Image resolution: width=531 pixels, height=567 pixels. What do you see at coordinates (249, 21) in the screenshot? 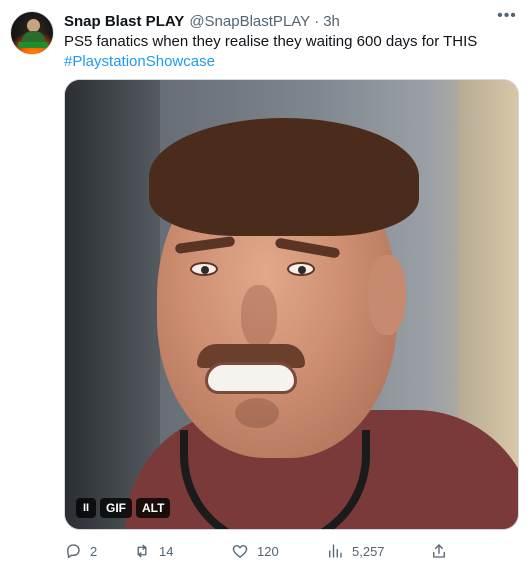
I see `author-handle: @SnapBlastPLAY` at bounding box center [249, 21].